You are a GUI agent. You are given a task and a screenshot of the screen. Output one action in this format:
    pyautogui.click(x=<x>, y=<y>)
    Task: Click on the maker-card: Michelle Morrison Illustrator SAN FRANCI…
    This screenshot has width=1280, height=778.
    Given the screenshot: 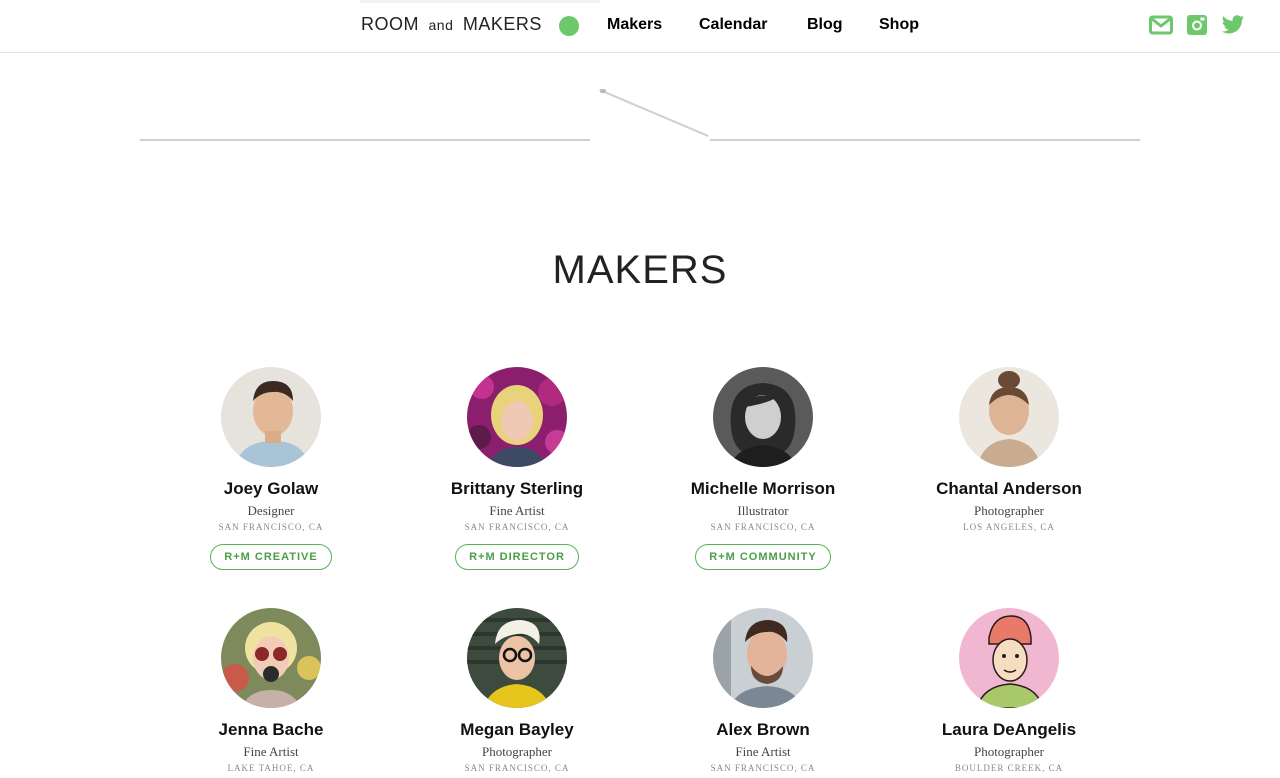 What is the action you would take?
    pyautogui.click(x=763, y=468)
    